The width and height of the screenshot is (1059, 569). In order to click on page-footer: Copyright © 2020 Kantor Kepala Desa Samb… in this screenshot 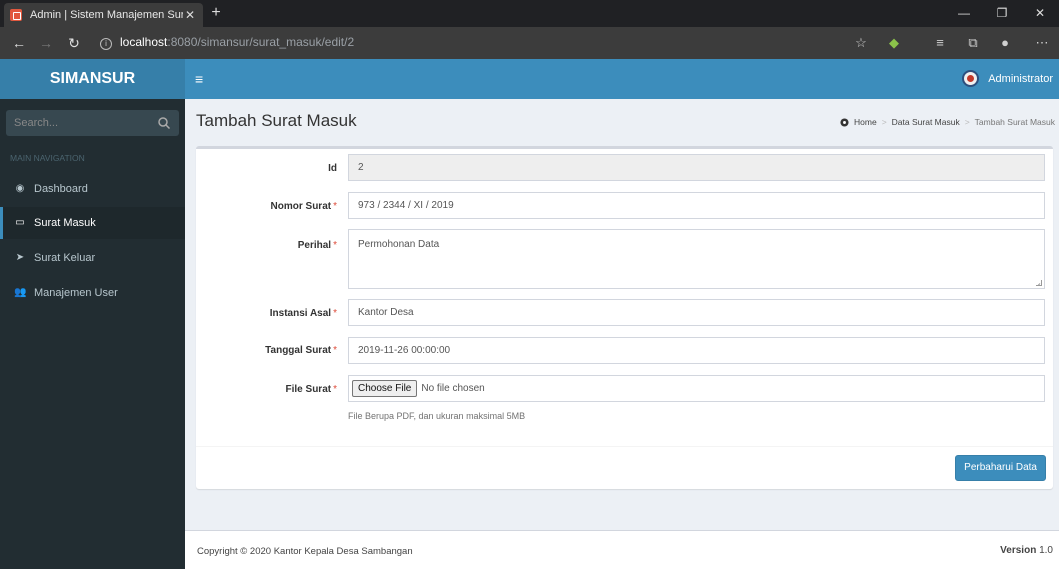, I will do `click(622, 549)`.